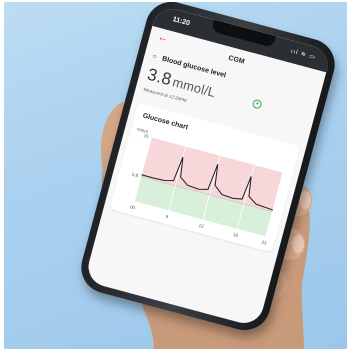  I want to click on x-tick-label: 6, so click(167, 217).